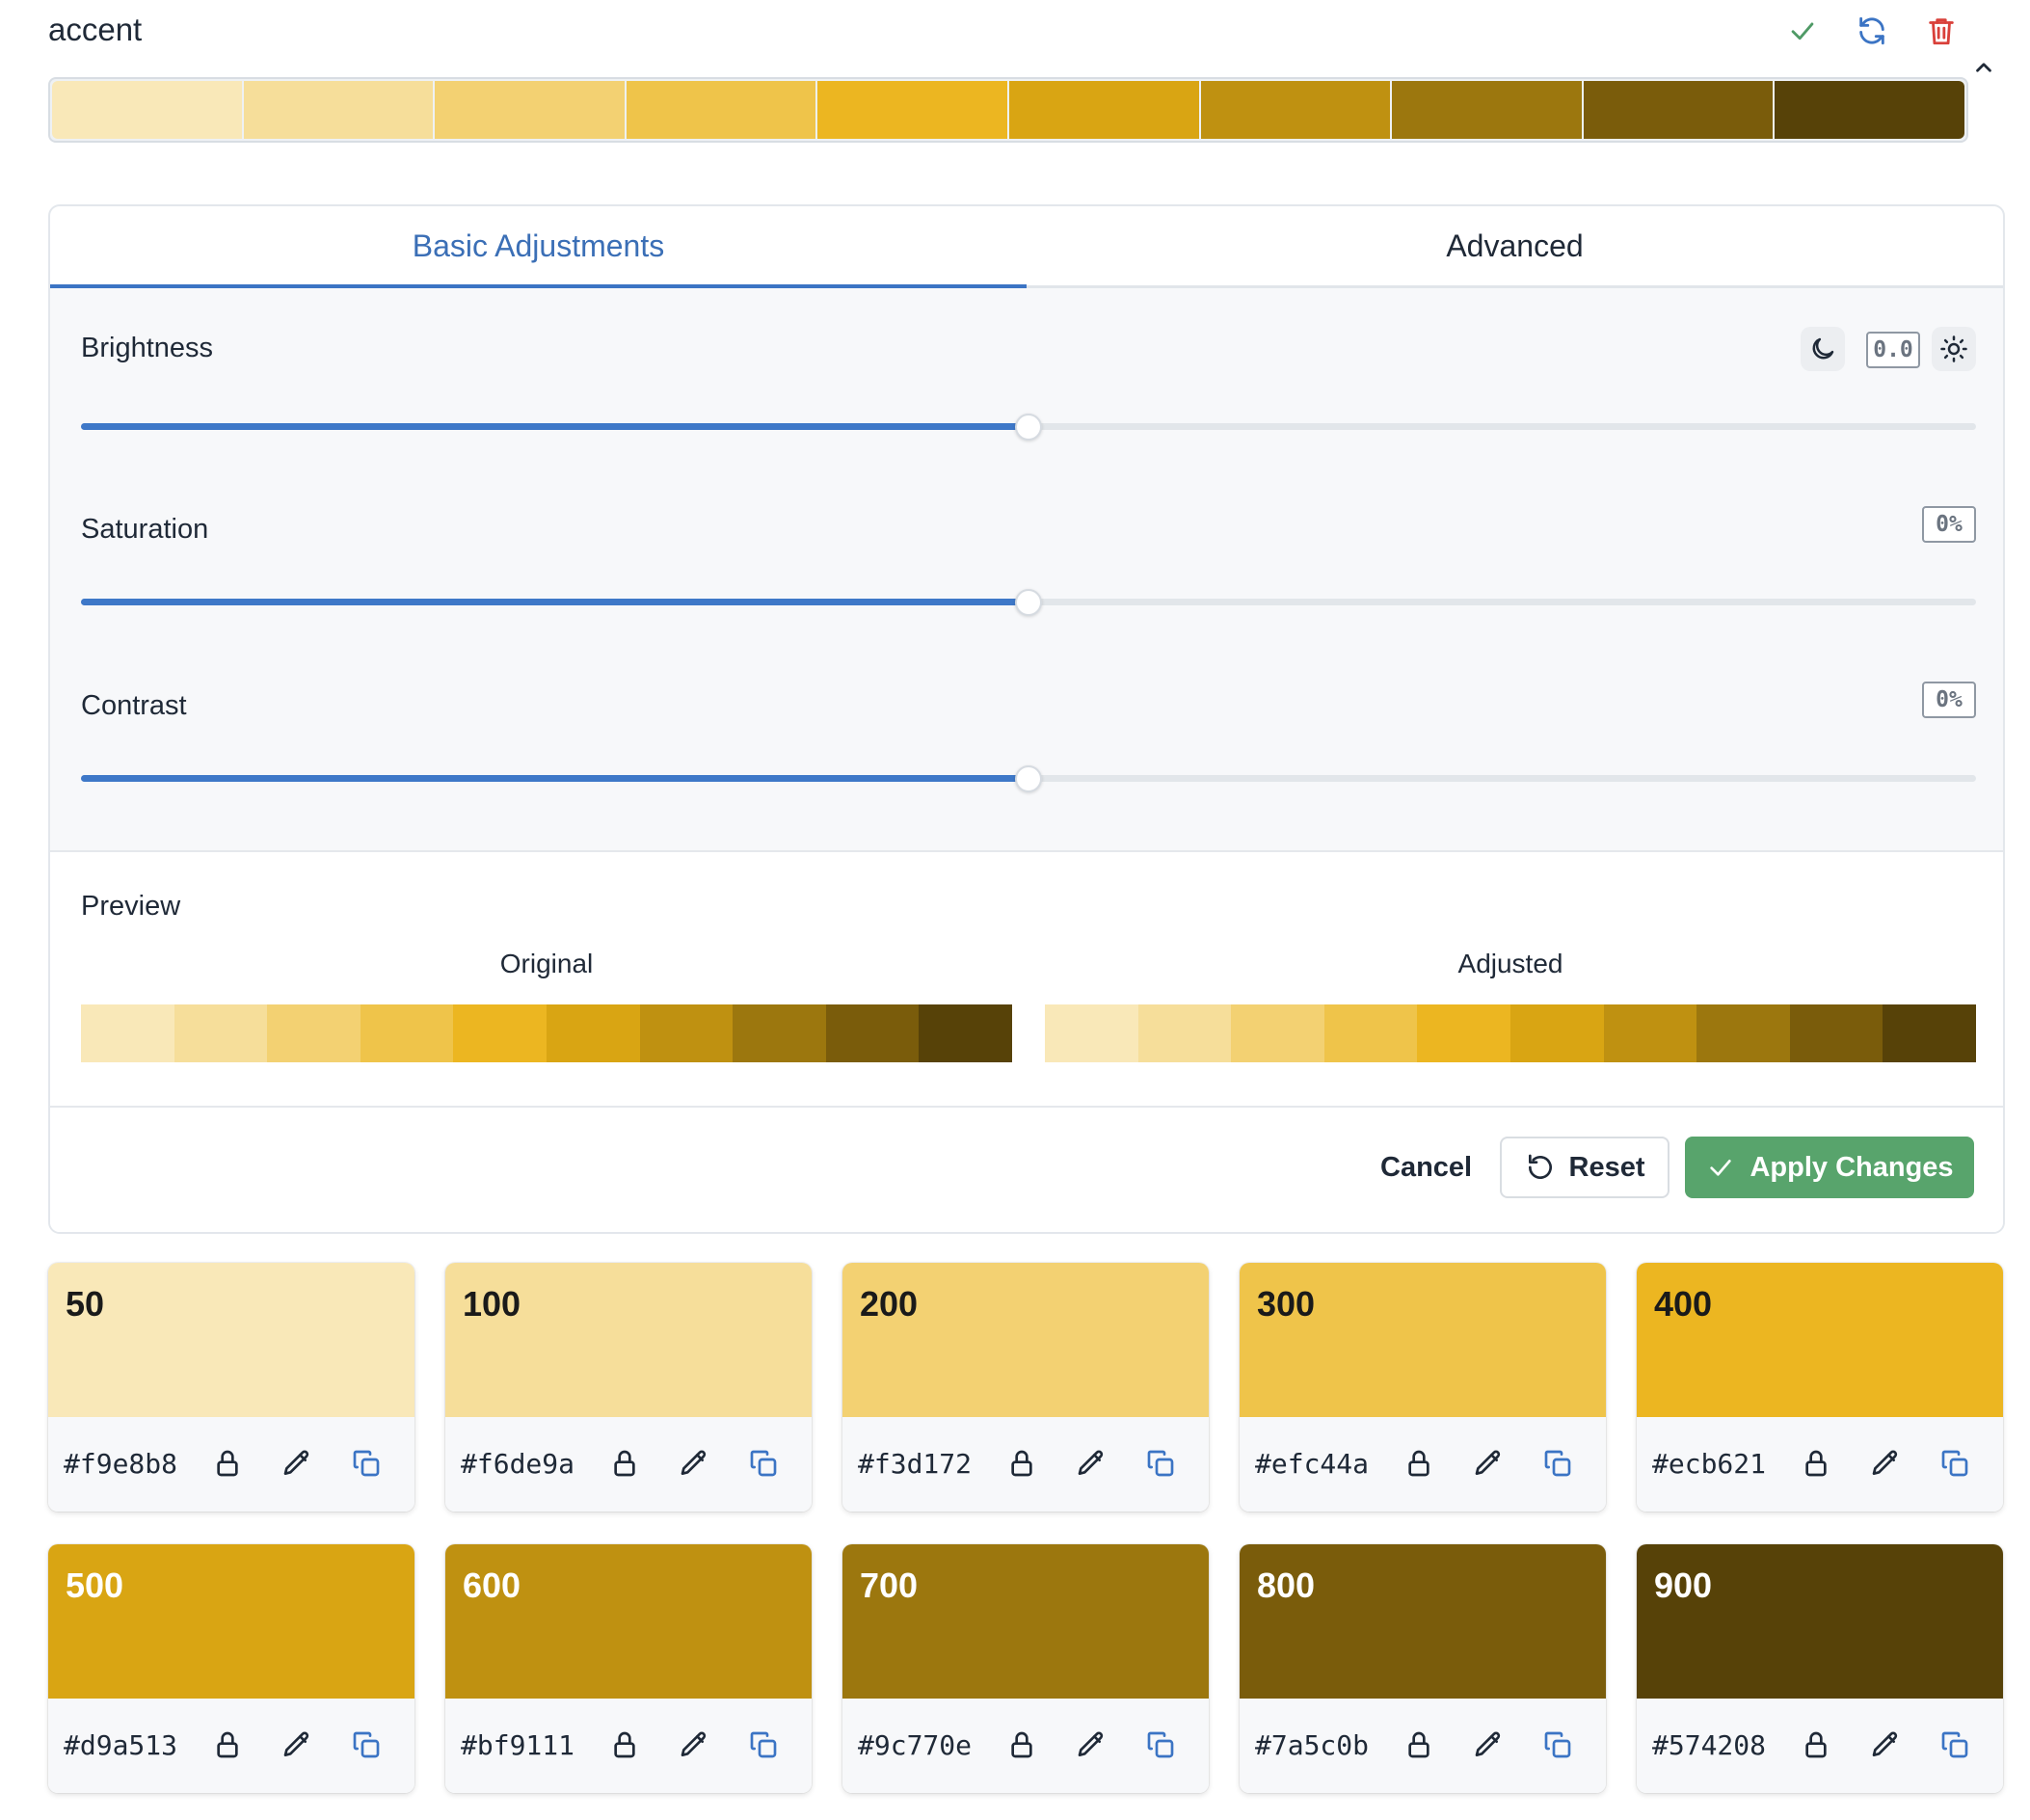  Describe the element at coordinates (1872, 31) in the screenshot. I see `refresh-icon` at that location.